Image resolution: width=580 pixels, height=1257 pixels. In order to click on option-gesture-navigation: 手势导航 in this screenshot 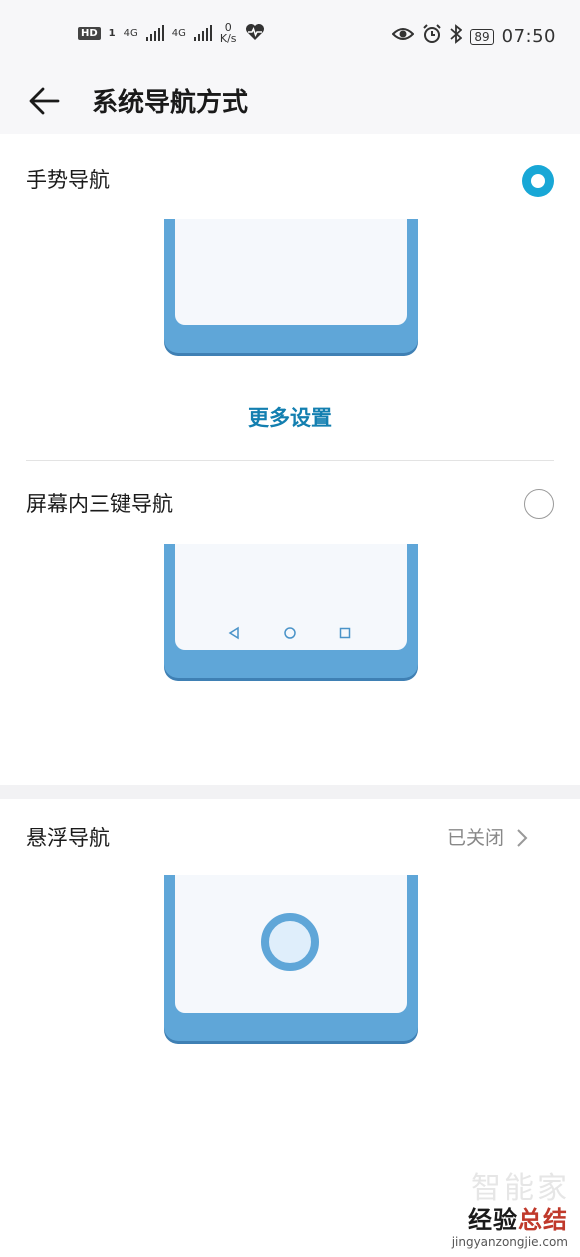, I will do `click(290, 180)`.